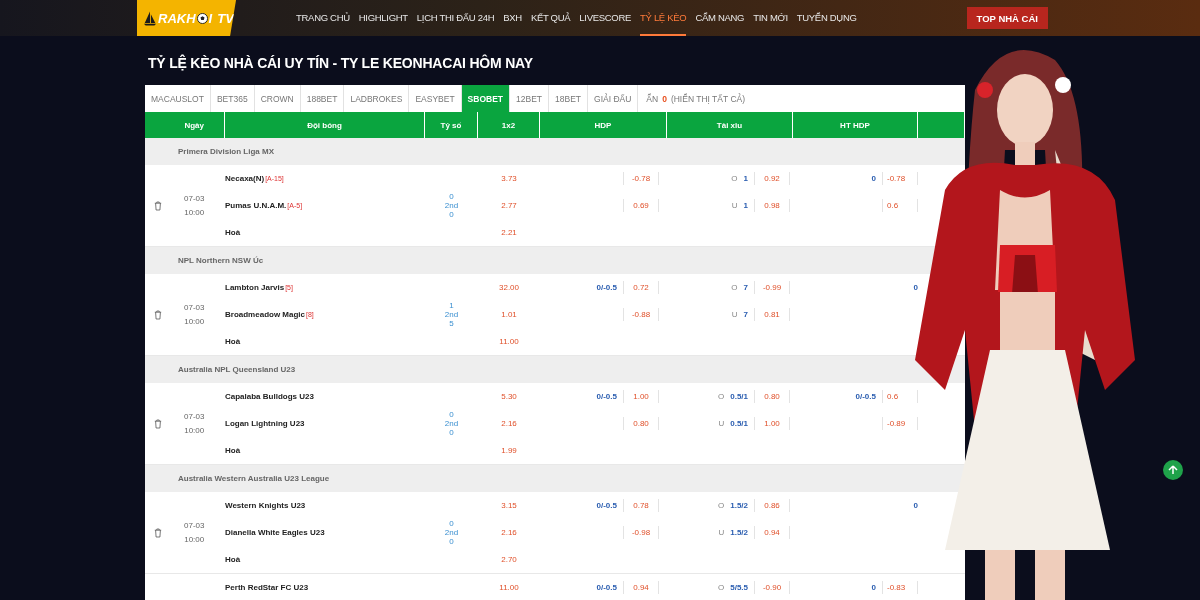 Image resolution: width=1200 pixels, height=600 pixels. Describe the element at coordinates (451, 314) in the screenshot. I see `match-score: 1 2nd 5` at that location.